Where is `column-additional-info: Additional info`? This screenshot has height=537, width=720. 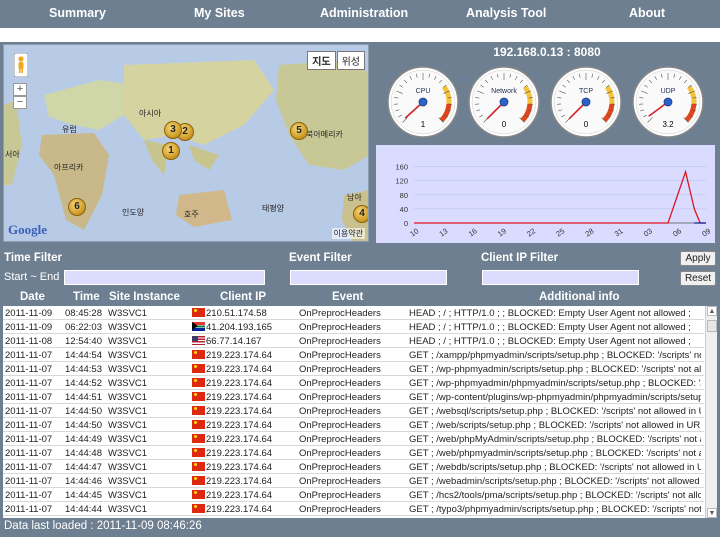
column-additional-info: Additional info is located at coordinates (579, 297).